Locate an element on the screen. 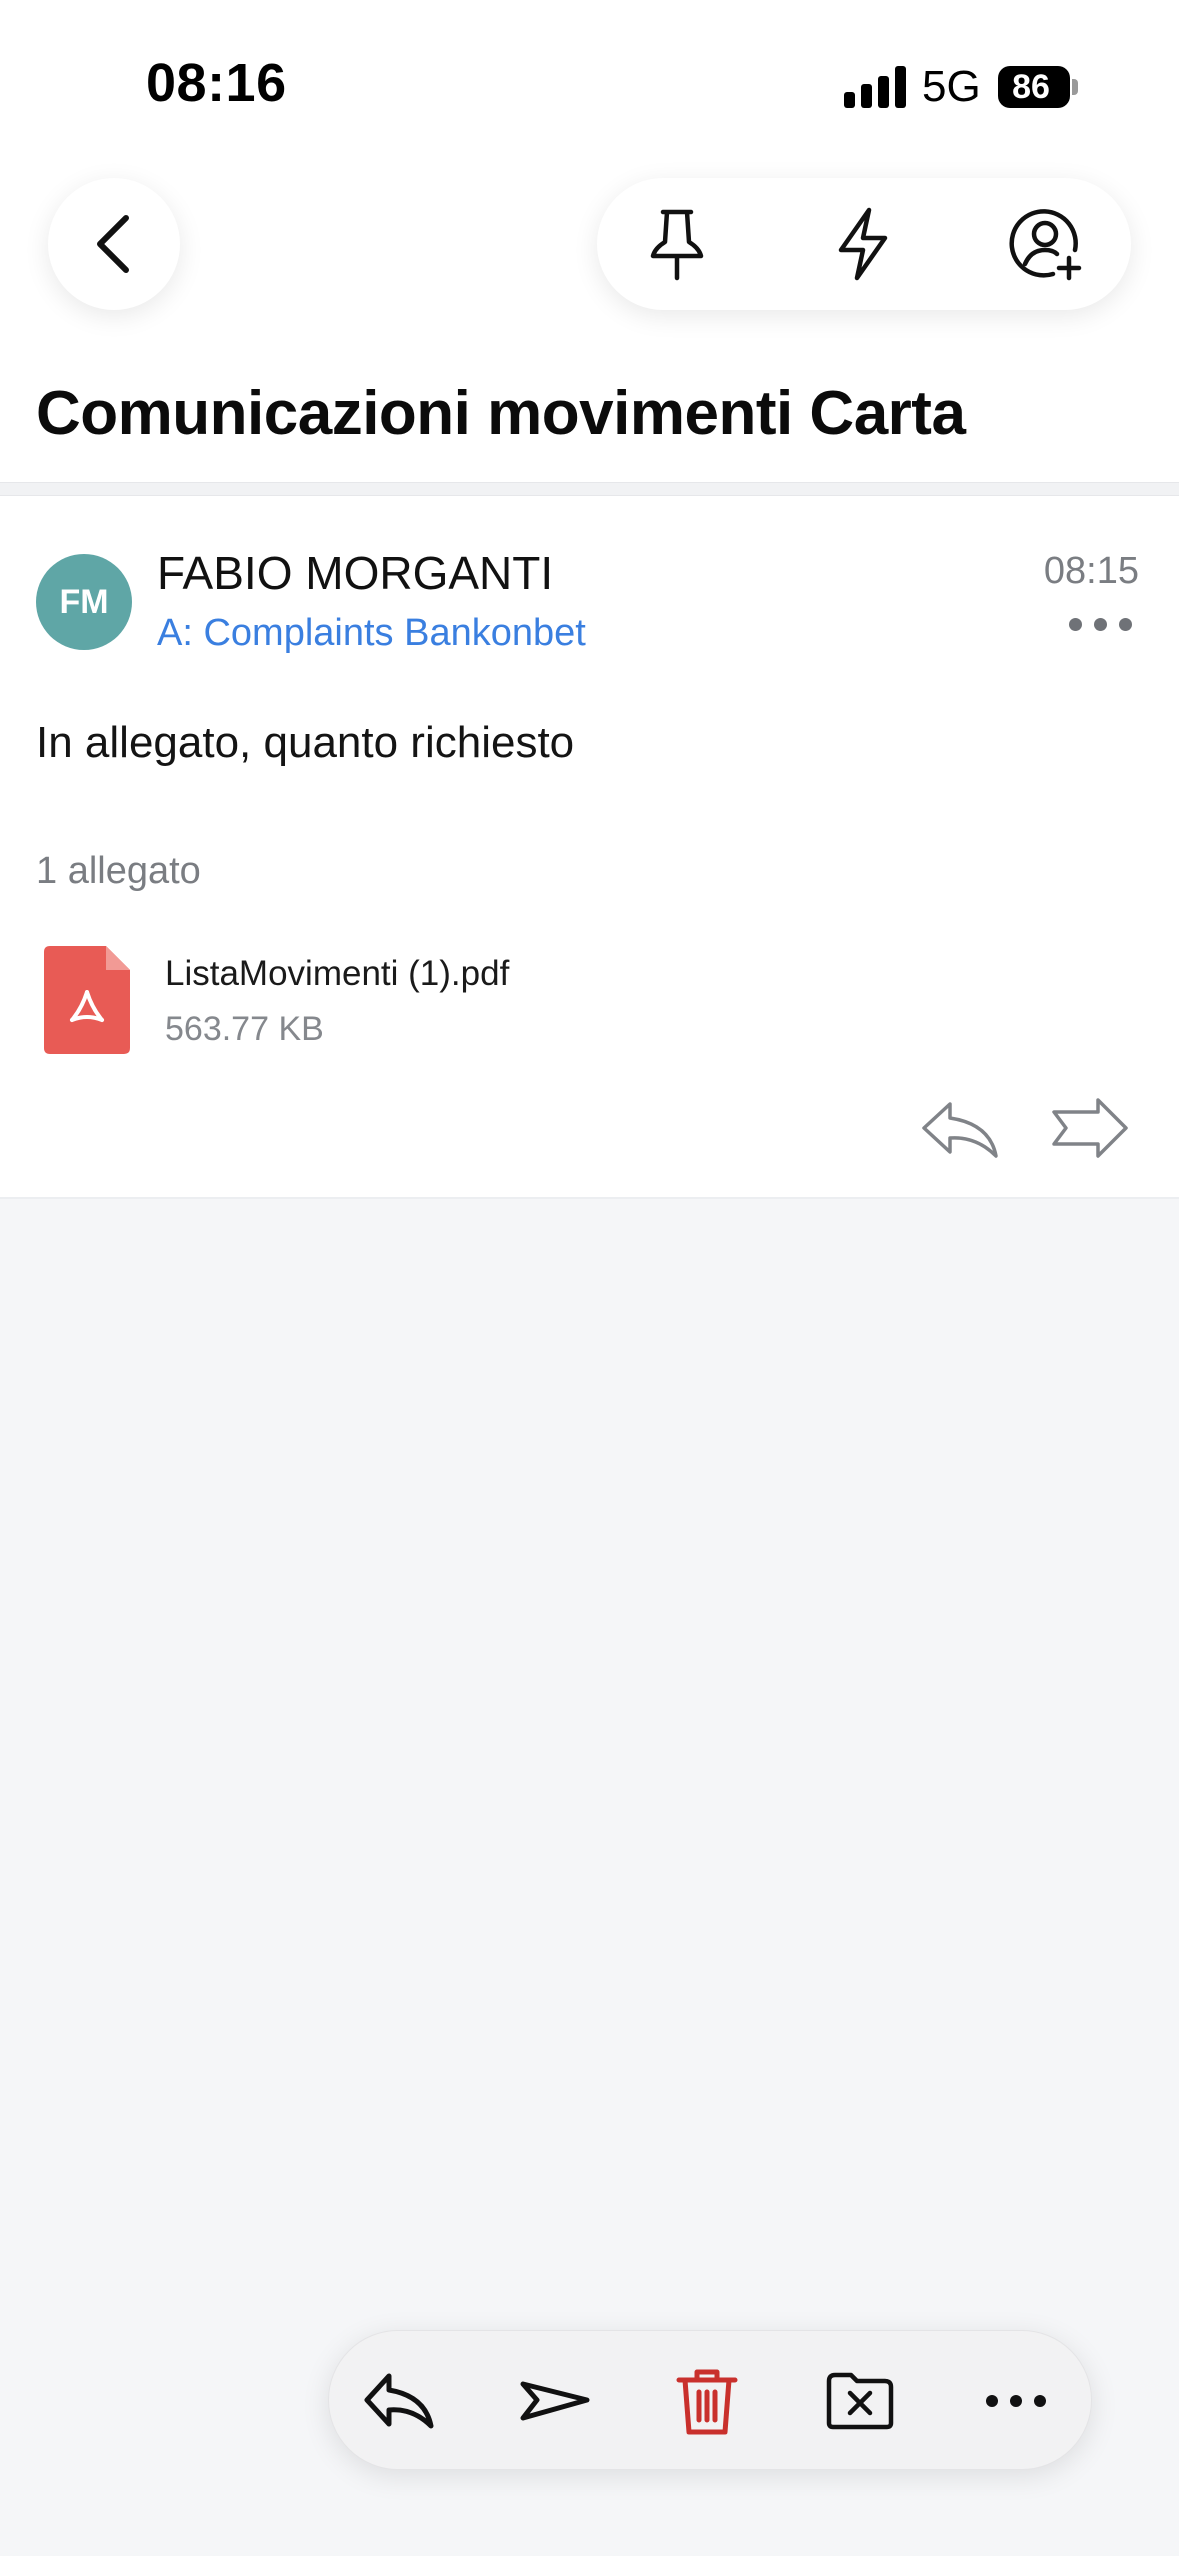 This screenshot has height=2556, width=1179. attachments-count: 1 allegato is located at coordinates (118, 871).